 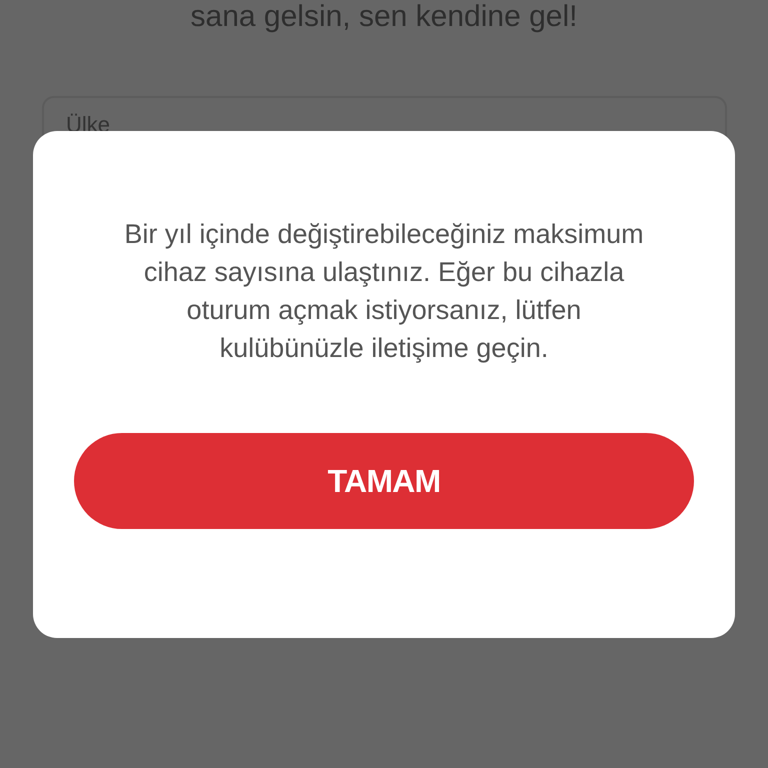 What do you see at coordinates (384, 17) in the screenshot?
I see `tagline: sana gelsin, sen kendine gel!` at bounding box center [384, 17].